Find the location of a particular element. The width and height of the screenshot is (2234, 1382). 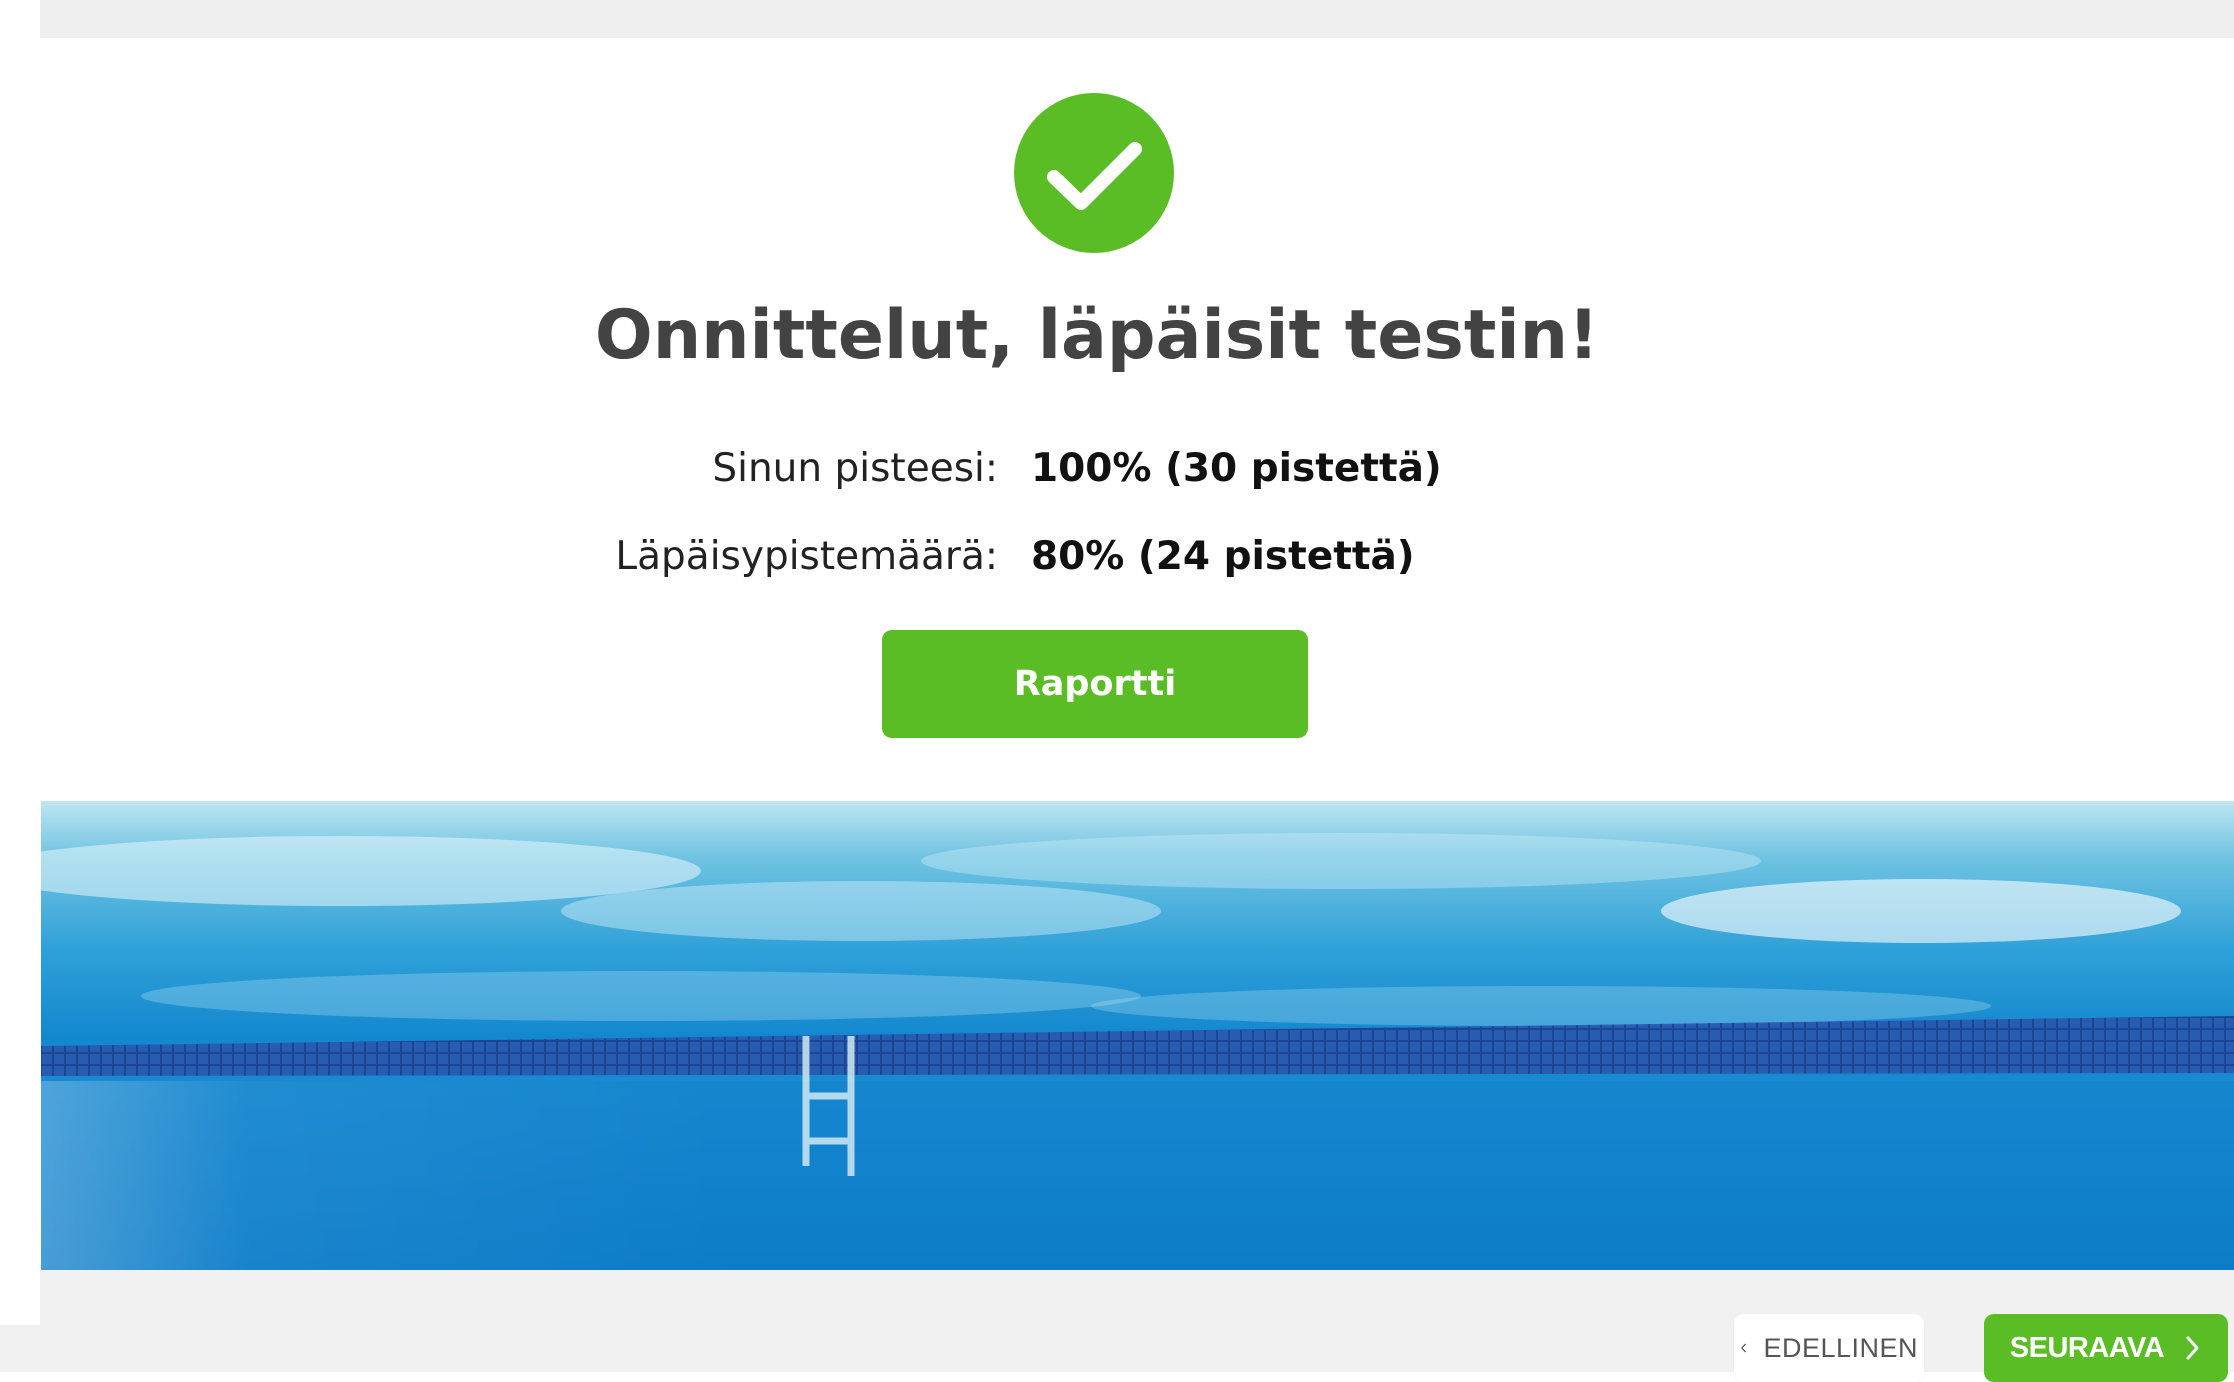

top-strip is located at coordinates (1137, 19).